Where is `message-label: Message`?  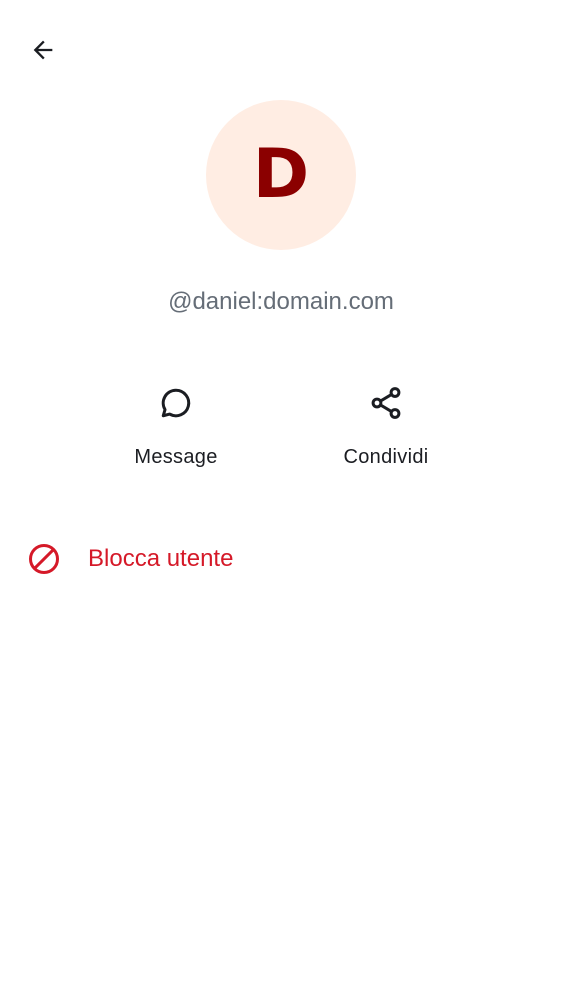
message-label: Message is located at coordinates (176, 457).